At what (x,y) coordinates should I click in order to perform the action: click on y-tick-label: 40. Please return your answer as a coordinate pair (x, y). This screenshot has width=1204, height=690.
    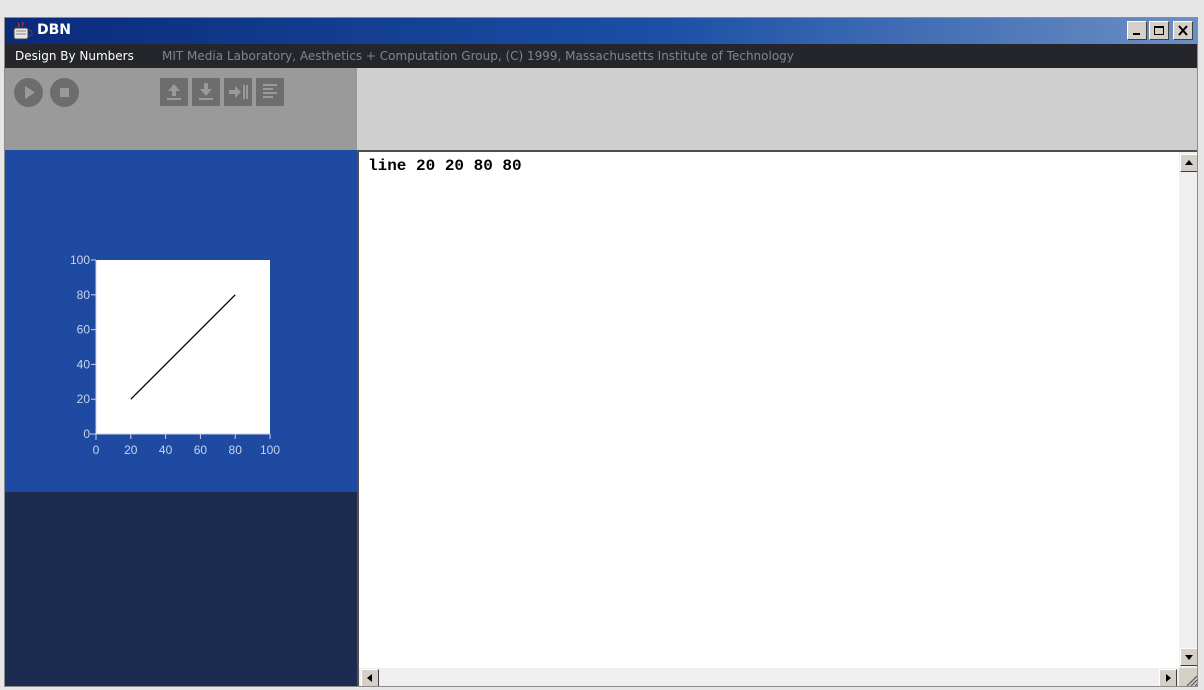
    Looking at the image, I should click on (84, 364).